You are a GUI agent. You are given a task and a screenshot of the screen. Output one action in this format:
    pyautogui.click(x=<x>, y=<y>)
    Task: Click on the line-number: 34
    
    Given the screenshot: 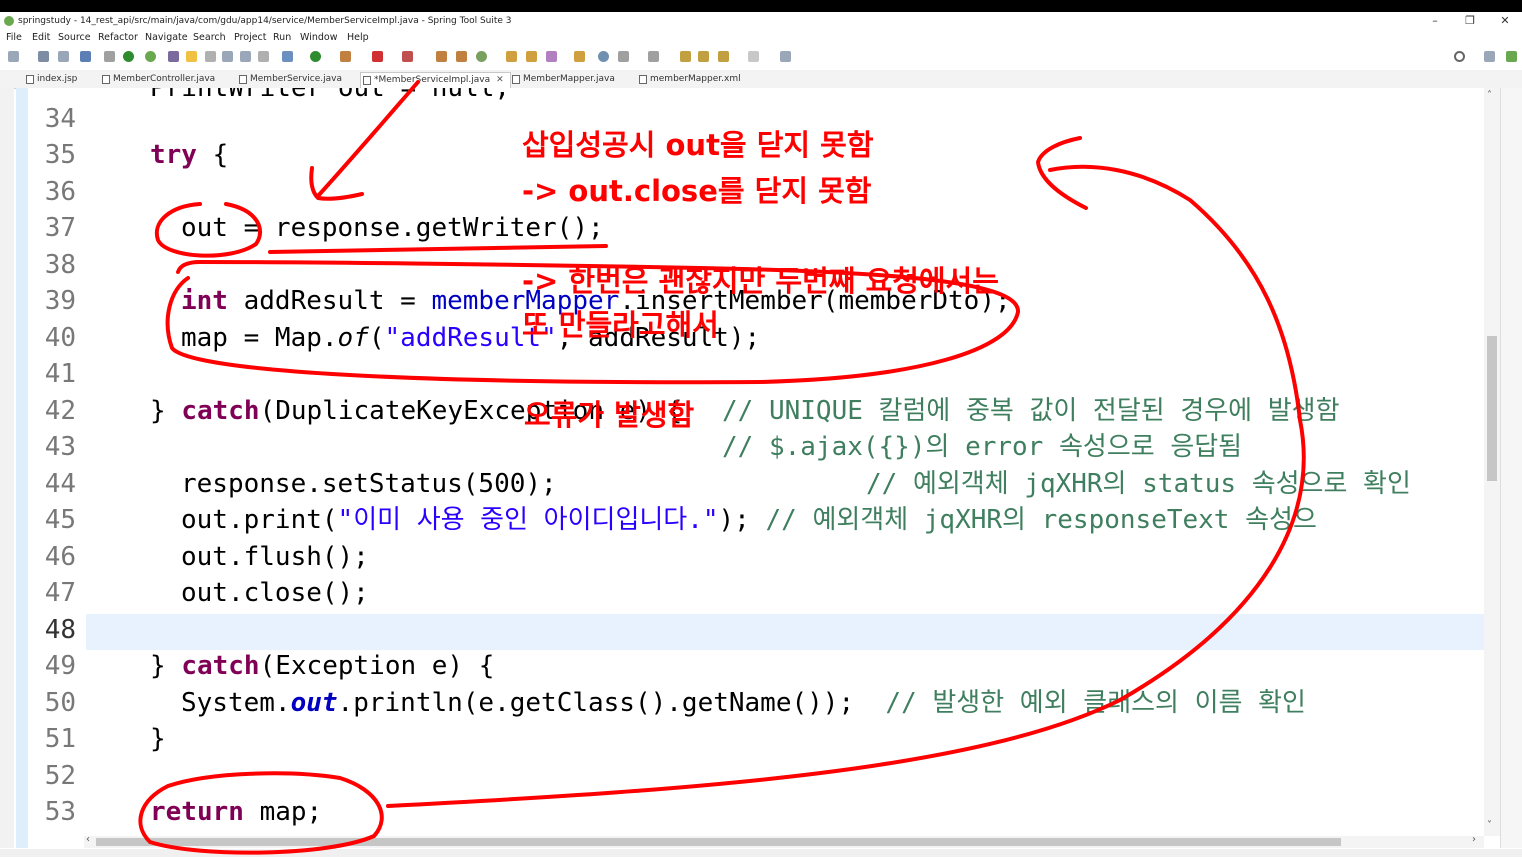 What is the action you would take?
    pyautogui.click(x=60, y=119)
    